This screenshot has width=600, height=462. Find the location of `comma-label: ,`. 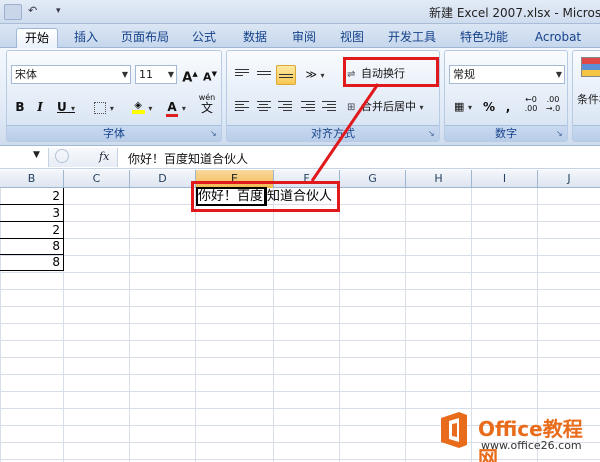

comma-label: , is located at coordinates (508, 107).